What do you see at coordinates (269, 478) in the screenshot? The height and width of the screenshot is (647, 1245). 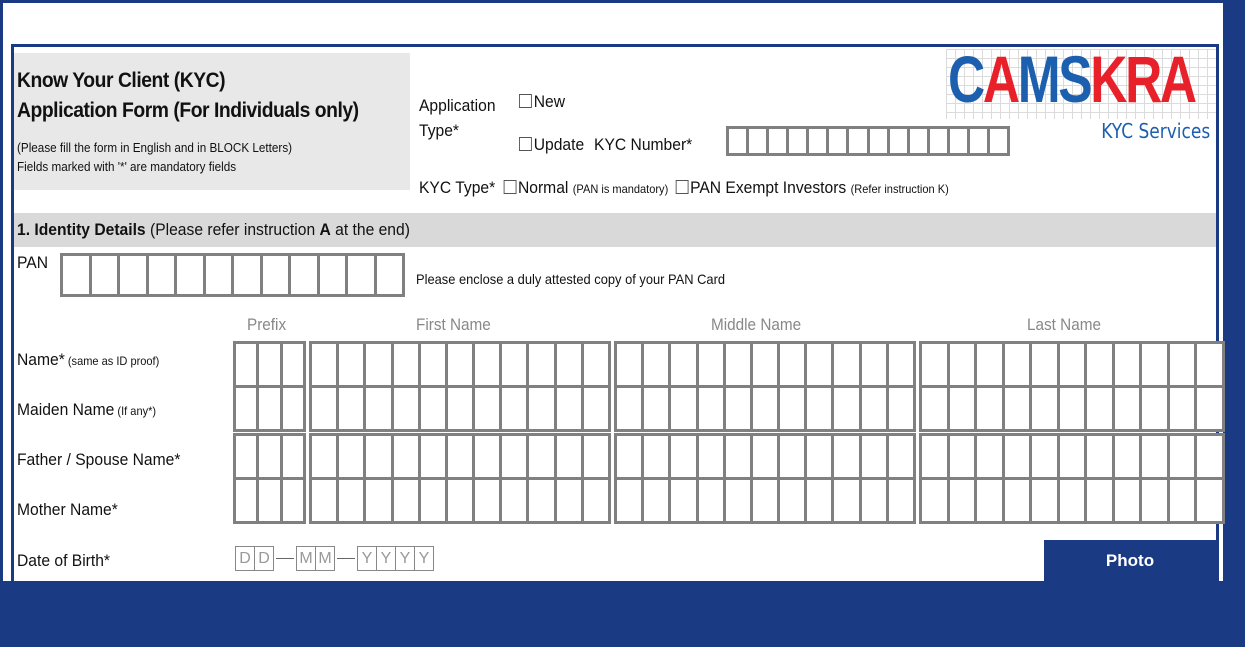 I see `prefix-grid` at bounding box center [269, 478].